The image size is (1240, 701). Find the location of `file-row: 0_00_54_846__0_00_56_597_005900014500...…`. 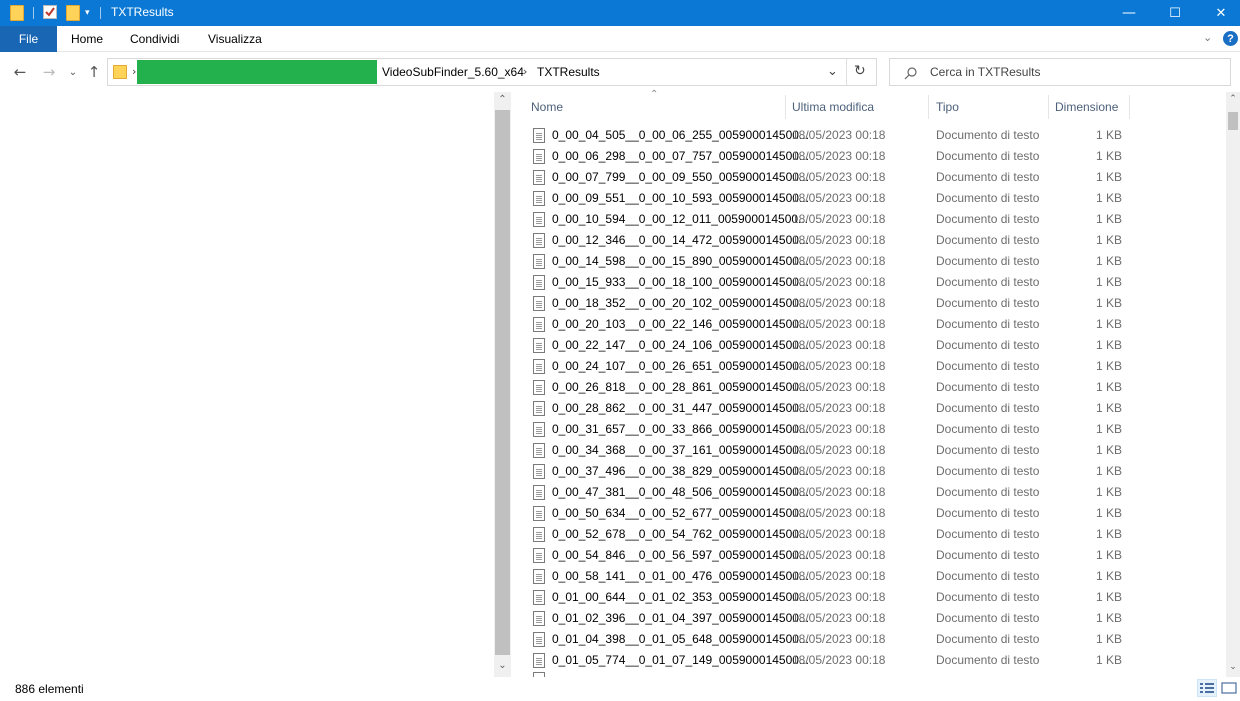

file-row: 0_00_54_846__0_00_56_597_005900014500...… is located at coordinates (877, 555).